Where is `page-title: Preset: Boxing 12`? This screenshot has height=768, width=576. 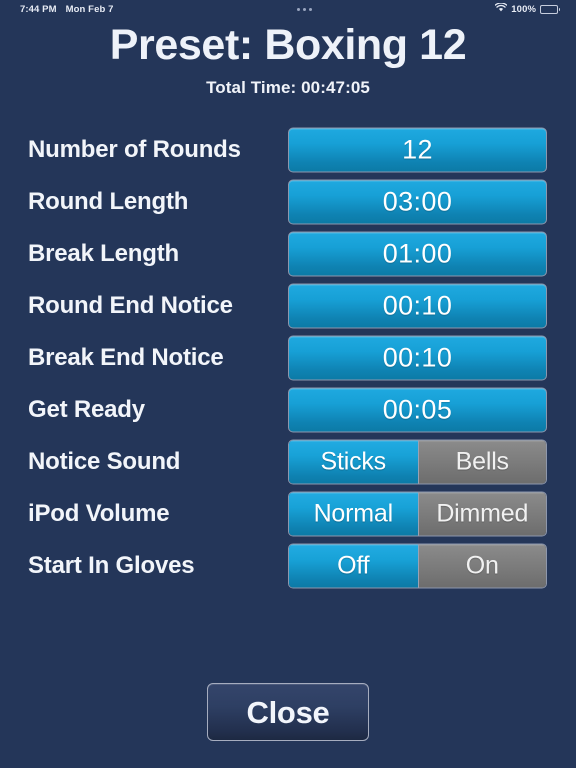
page-title: Preset: Boxing 12 is located at coordinates (288, 45).